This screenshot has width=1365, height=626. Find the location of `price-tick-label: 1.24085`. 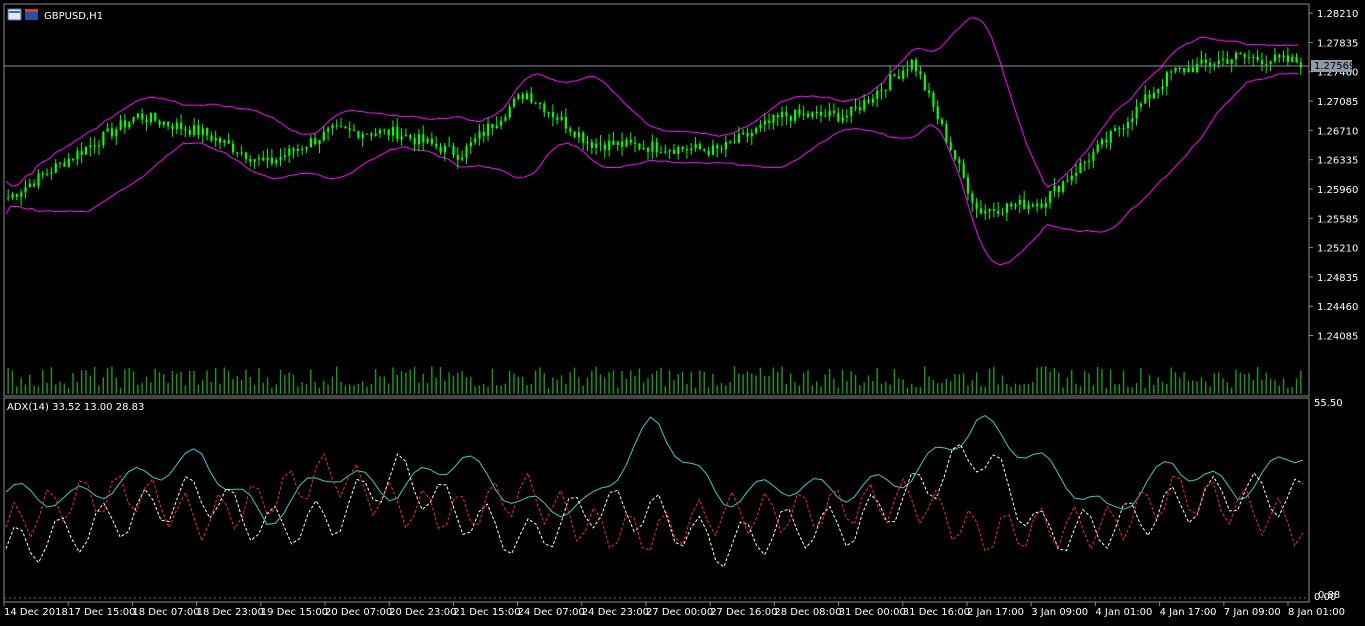

price-tick-label: 1.24085 is located at coordinates (1337, 337).